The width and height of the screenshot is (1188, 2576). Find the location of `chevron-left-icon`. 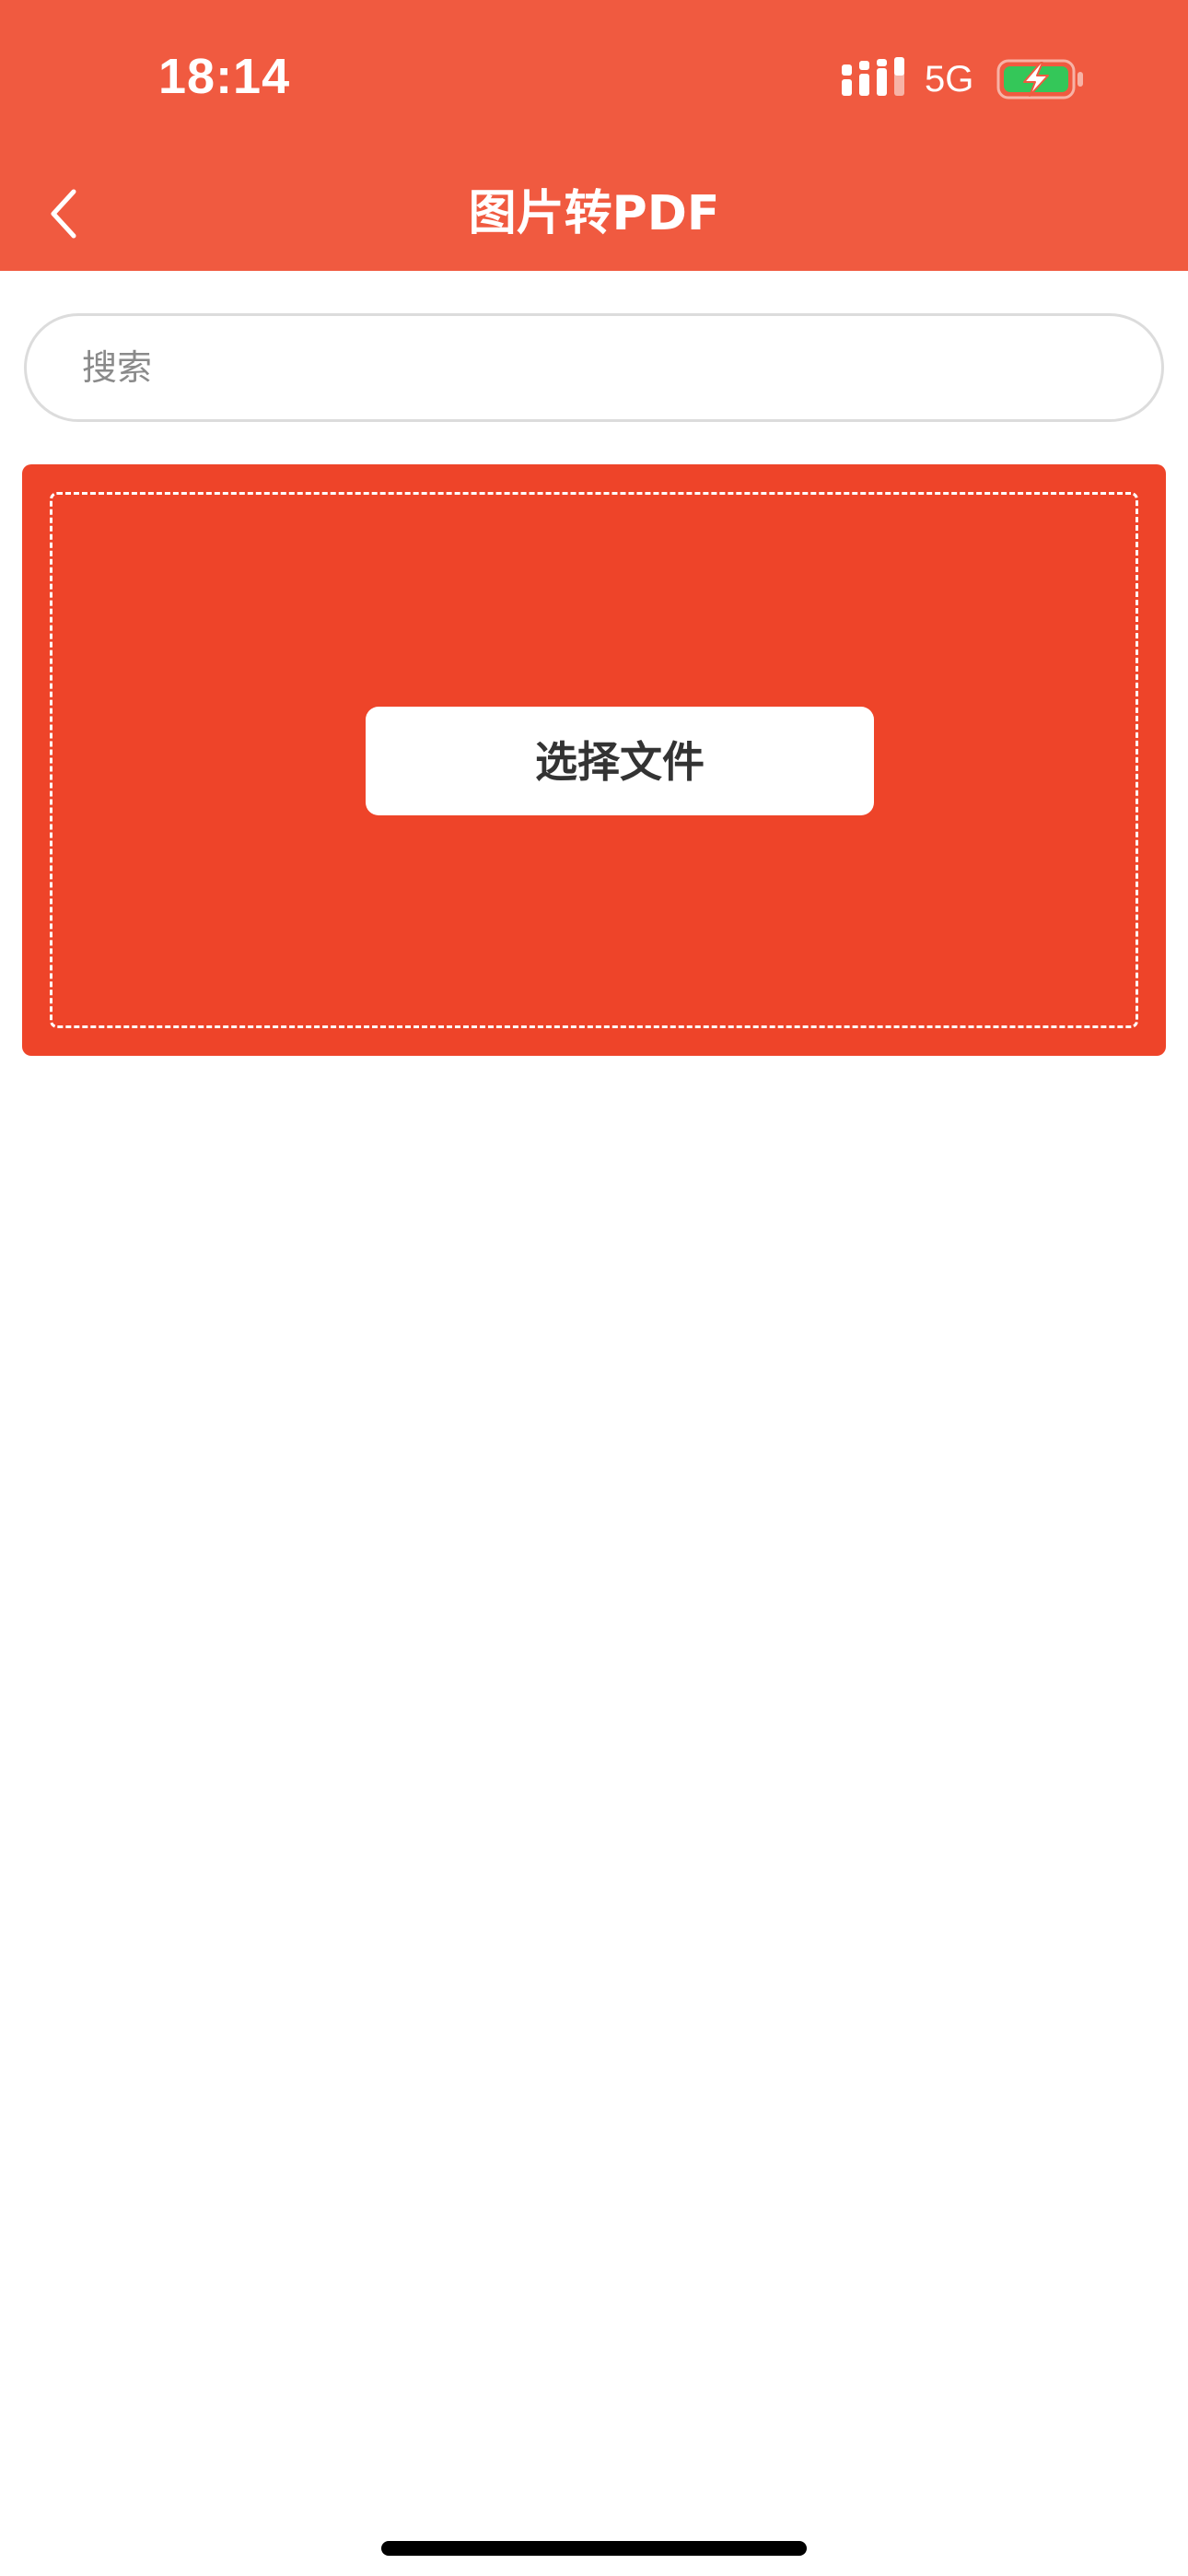

chevron-left-icon is located at coordinates (64, 214).